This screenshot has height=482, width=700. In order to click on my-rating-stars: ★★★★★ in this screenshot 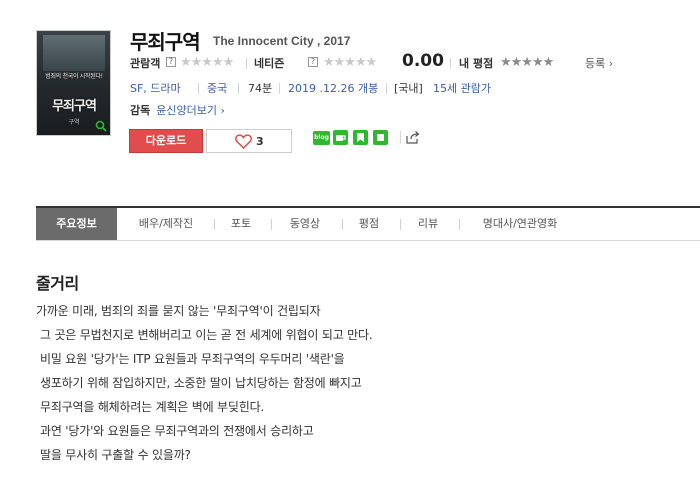, I will do `click(527, 63)`.